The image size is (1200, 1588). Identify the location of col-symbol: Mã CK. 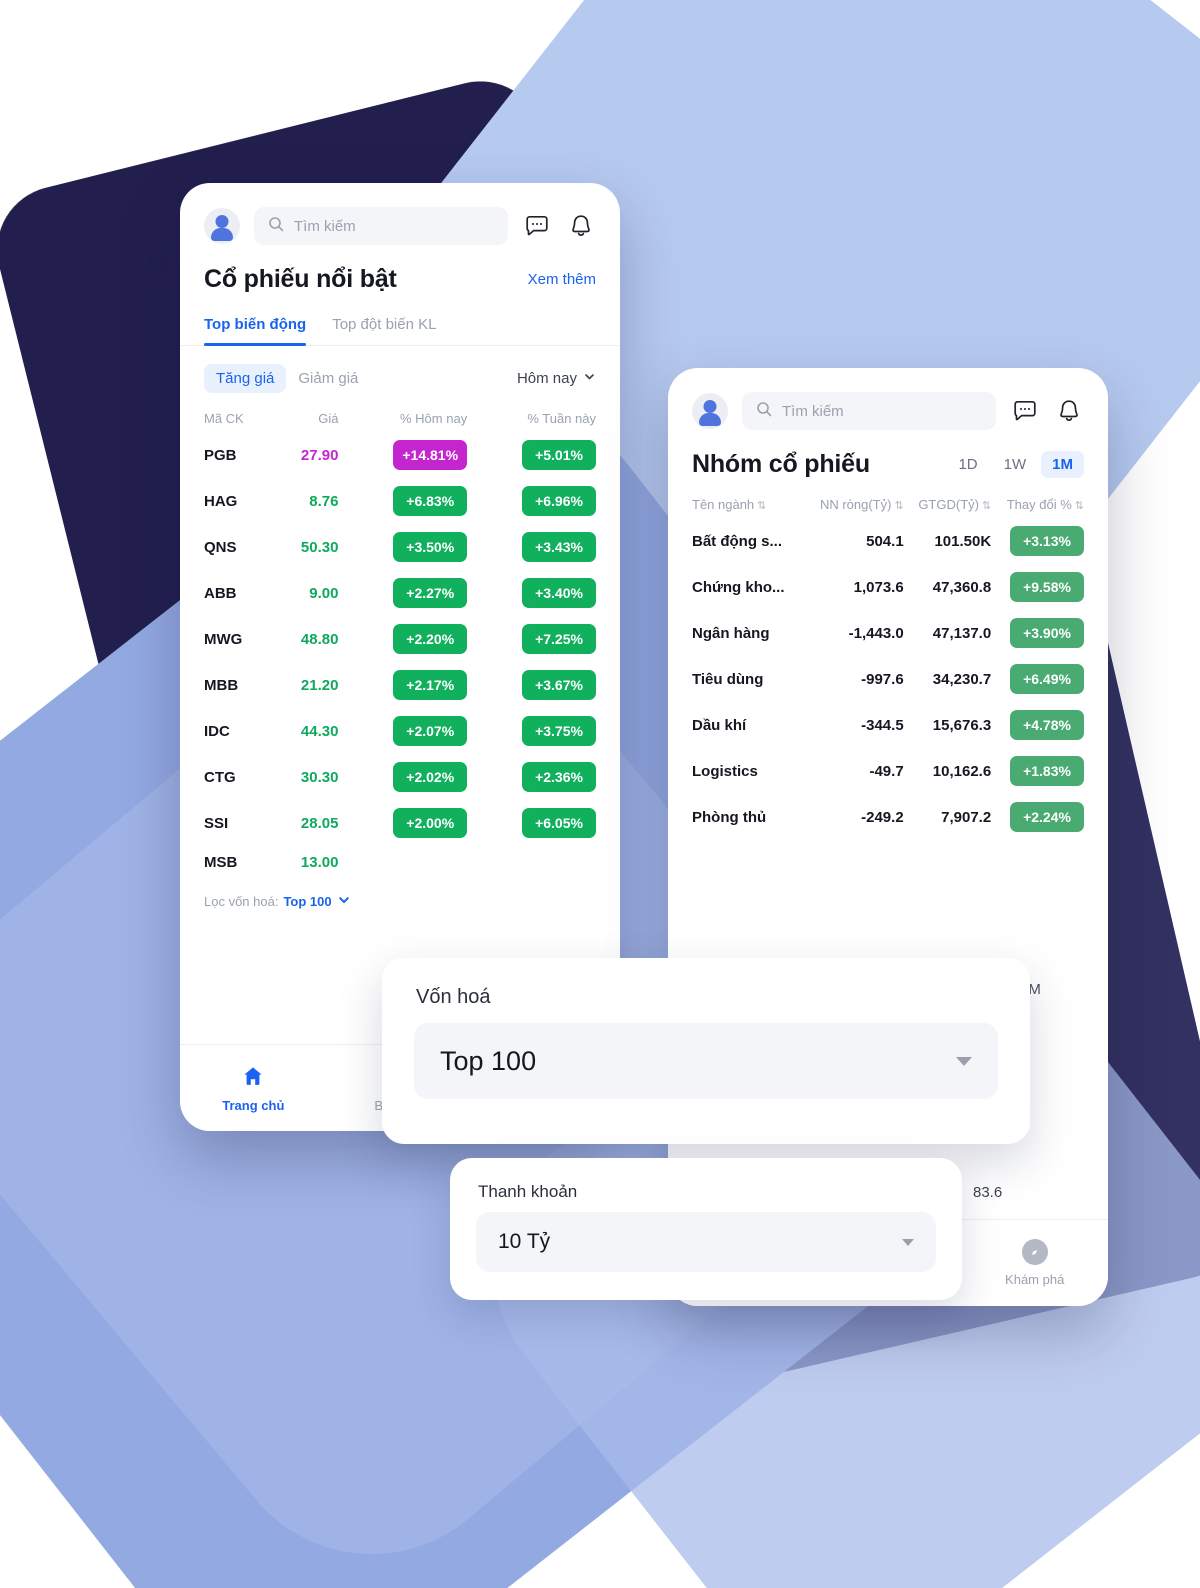
(224, 418).